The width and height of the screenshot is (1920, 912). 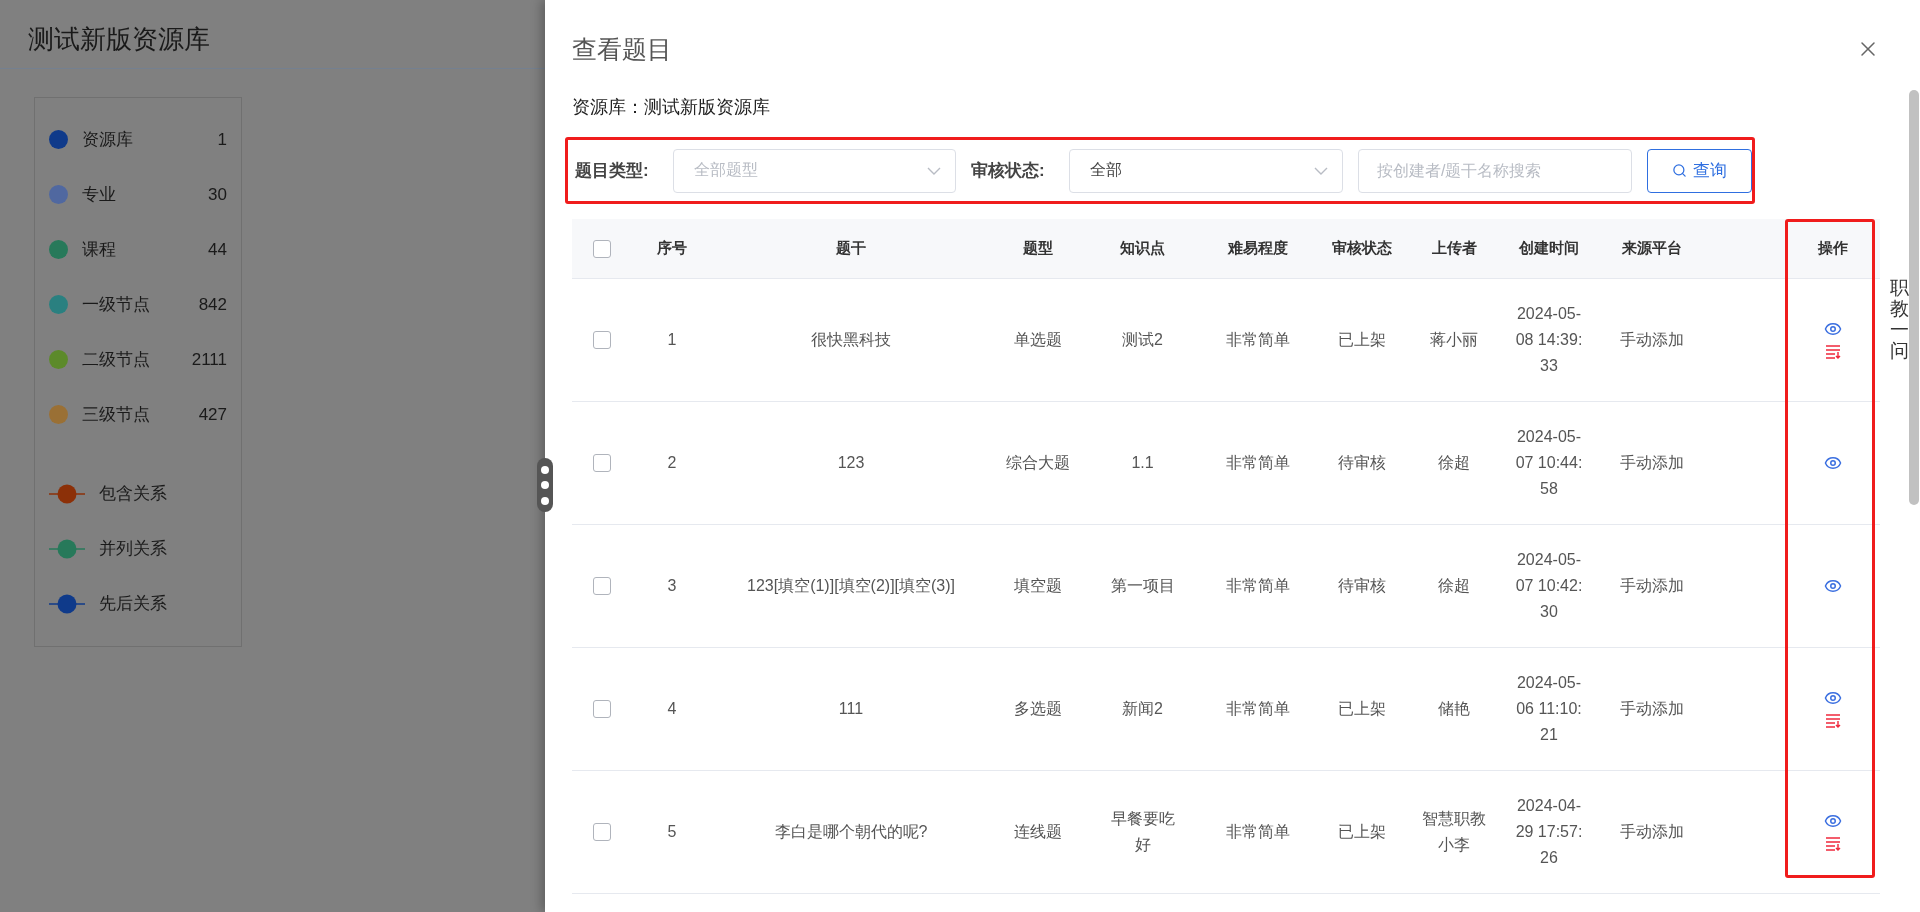 What do you see at coordinates (1142, 586) in the screenshot?
I see `table-cell-text: 第一项目` at bounding box center [1142, 586].